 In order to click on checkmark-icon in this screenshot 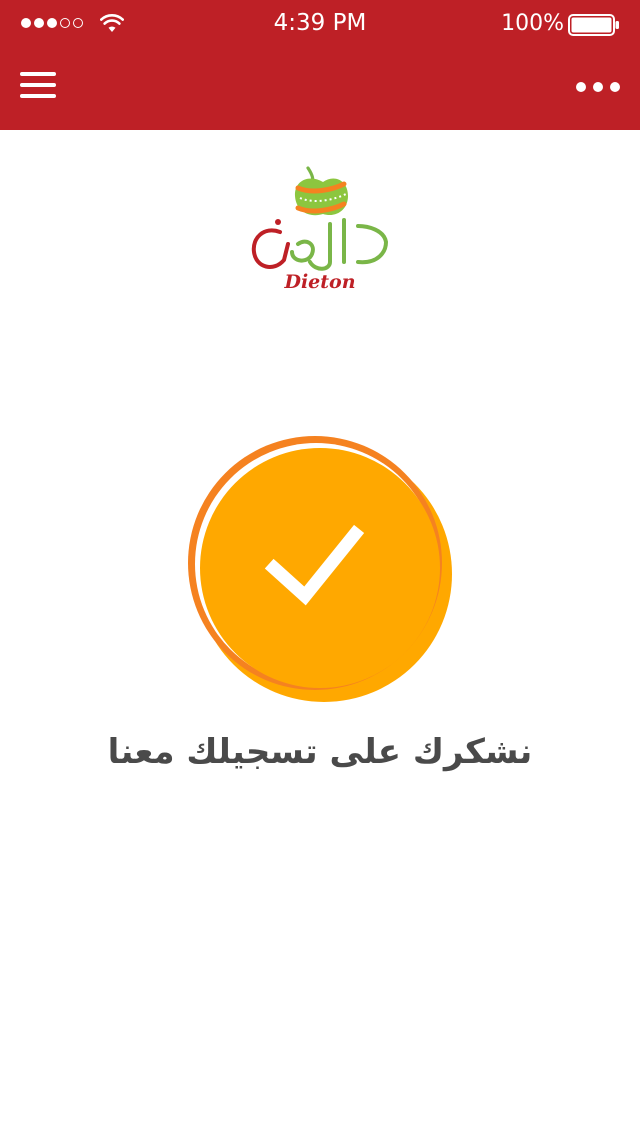, I will do `click(320, 569)`.